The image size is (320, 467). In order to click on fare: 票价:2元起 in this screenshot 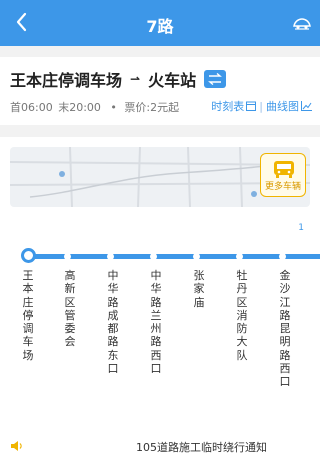, I will do `click(152, 107)`.